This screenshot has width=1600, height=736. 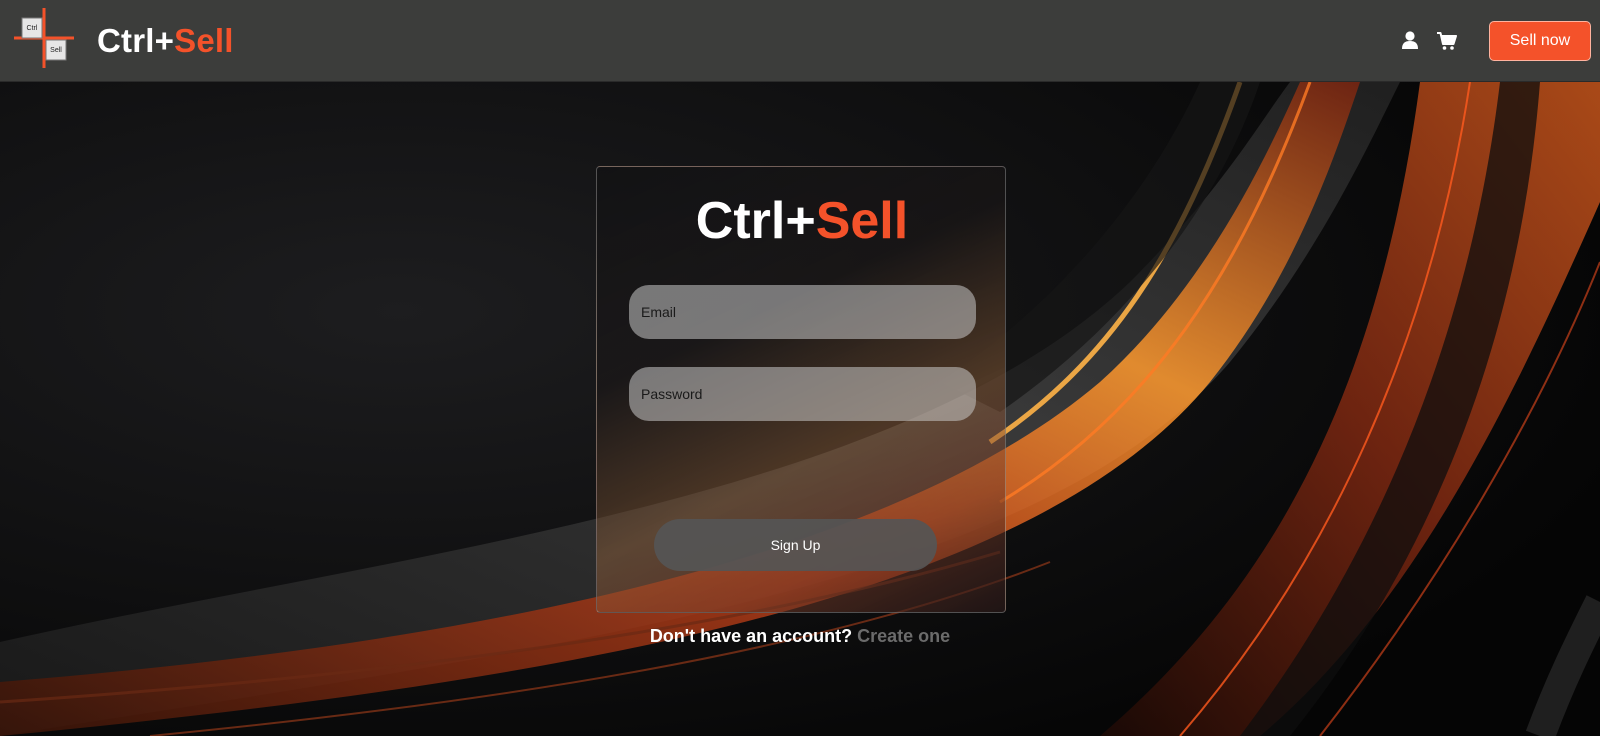 I want to click on sell-now-button: Sell now, so click(x=1540, y=41).